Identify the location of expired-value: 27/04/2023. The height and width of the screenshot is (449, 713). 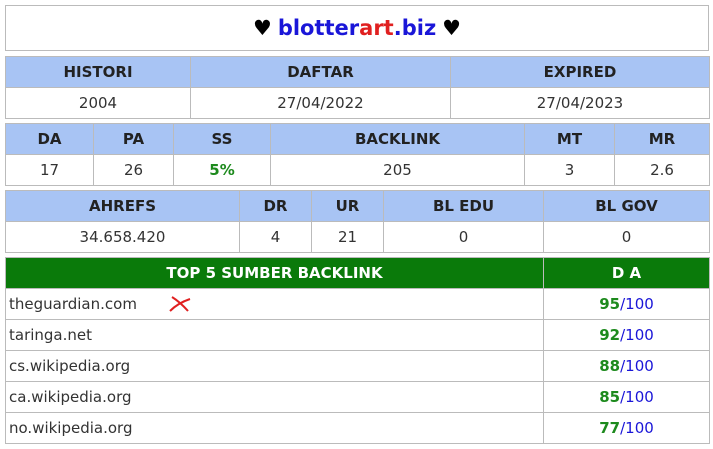
(580, 103).